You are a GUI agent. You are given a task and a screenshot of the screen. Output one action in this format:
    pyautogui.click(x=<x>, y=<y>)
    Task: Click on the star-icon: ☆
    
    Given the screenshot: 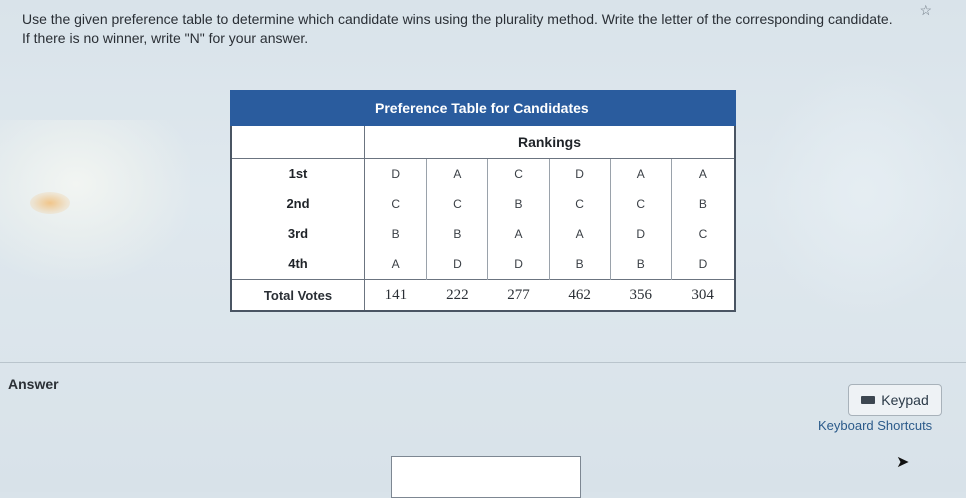 What is the action you would take?
    pyautogui.click(x=925, y=10)
    